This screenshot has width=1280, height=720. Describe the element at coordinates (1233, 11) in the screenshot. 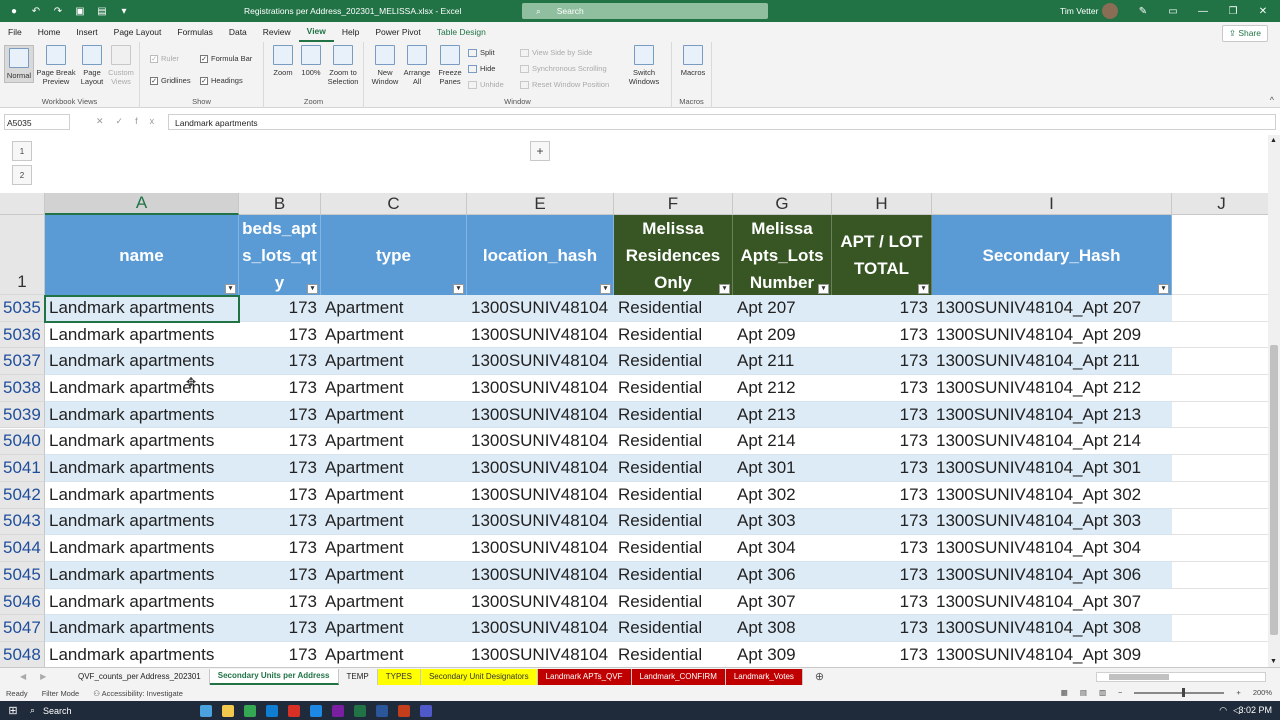

I see `restore-icon: ❐` at that location.